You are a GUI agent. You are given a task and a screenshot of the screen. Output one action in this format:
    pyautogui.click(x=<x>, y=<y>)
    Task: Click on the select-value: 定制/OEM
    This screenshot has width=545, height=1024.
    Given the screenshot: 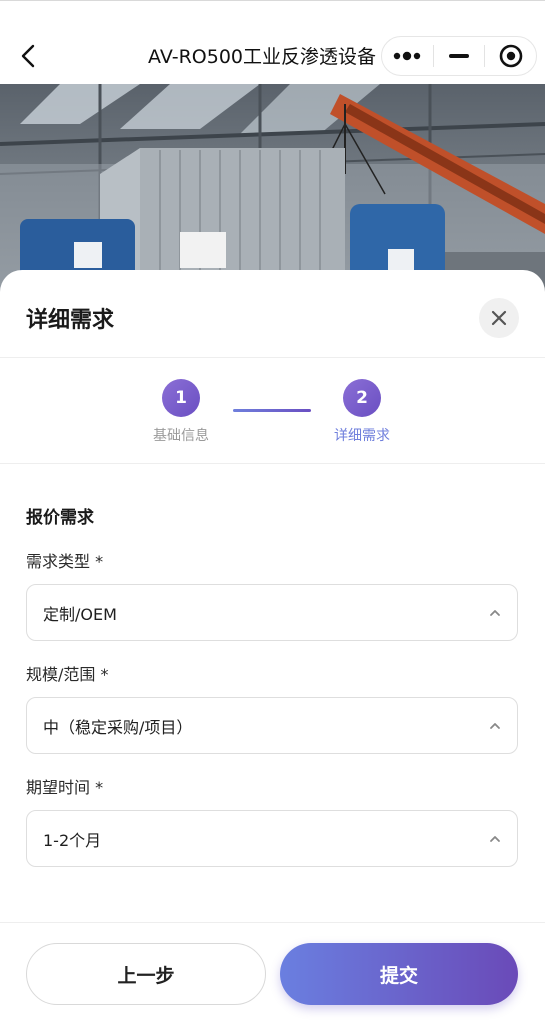 What is the action you would take?
    pyautogui.click(x=80, y=614)
    